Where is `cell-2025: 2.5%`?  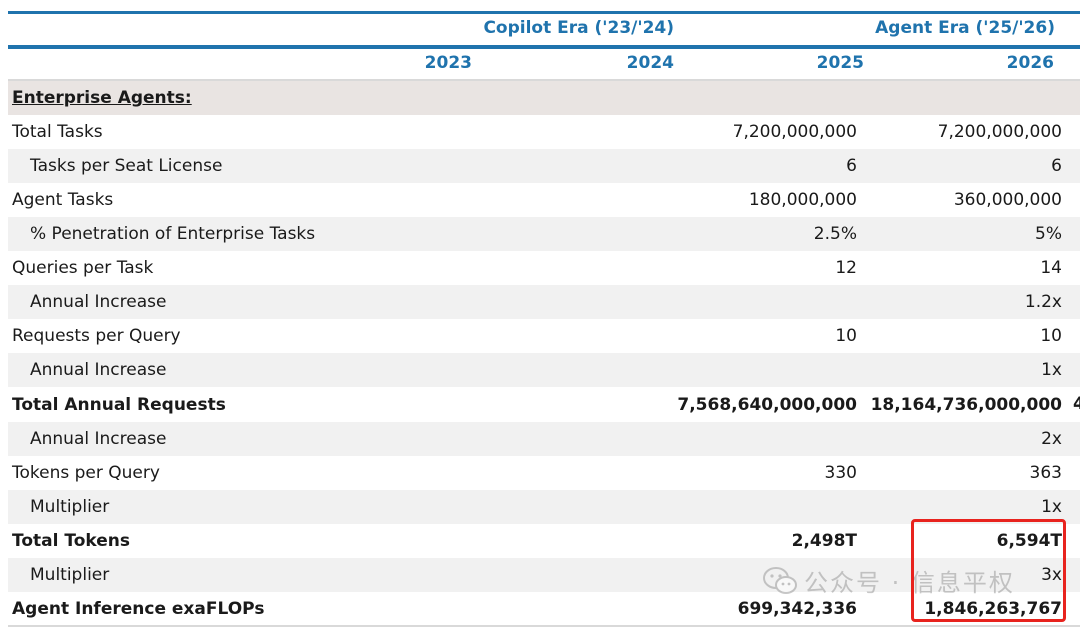
cell-2025: 2.5% is located at coordinates (770, 234).